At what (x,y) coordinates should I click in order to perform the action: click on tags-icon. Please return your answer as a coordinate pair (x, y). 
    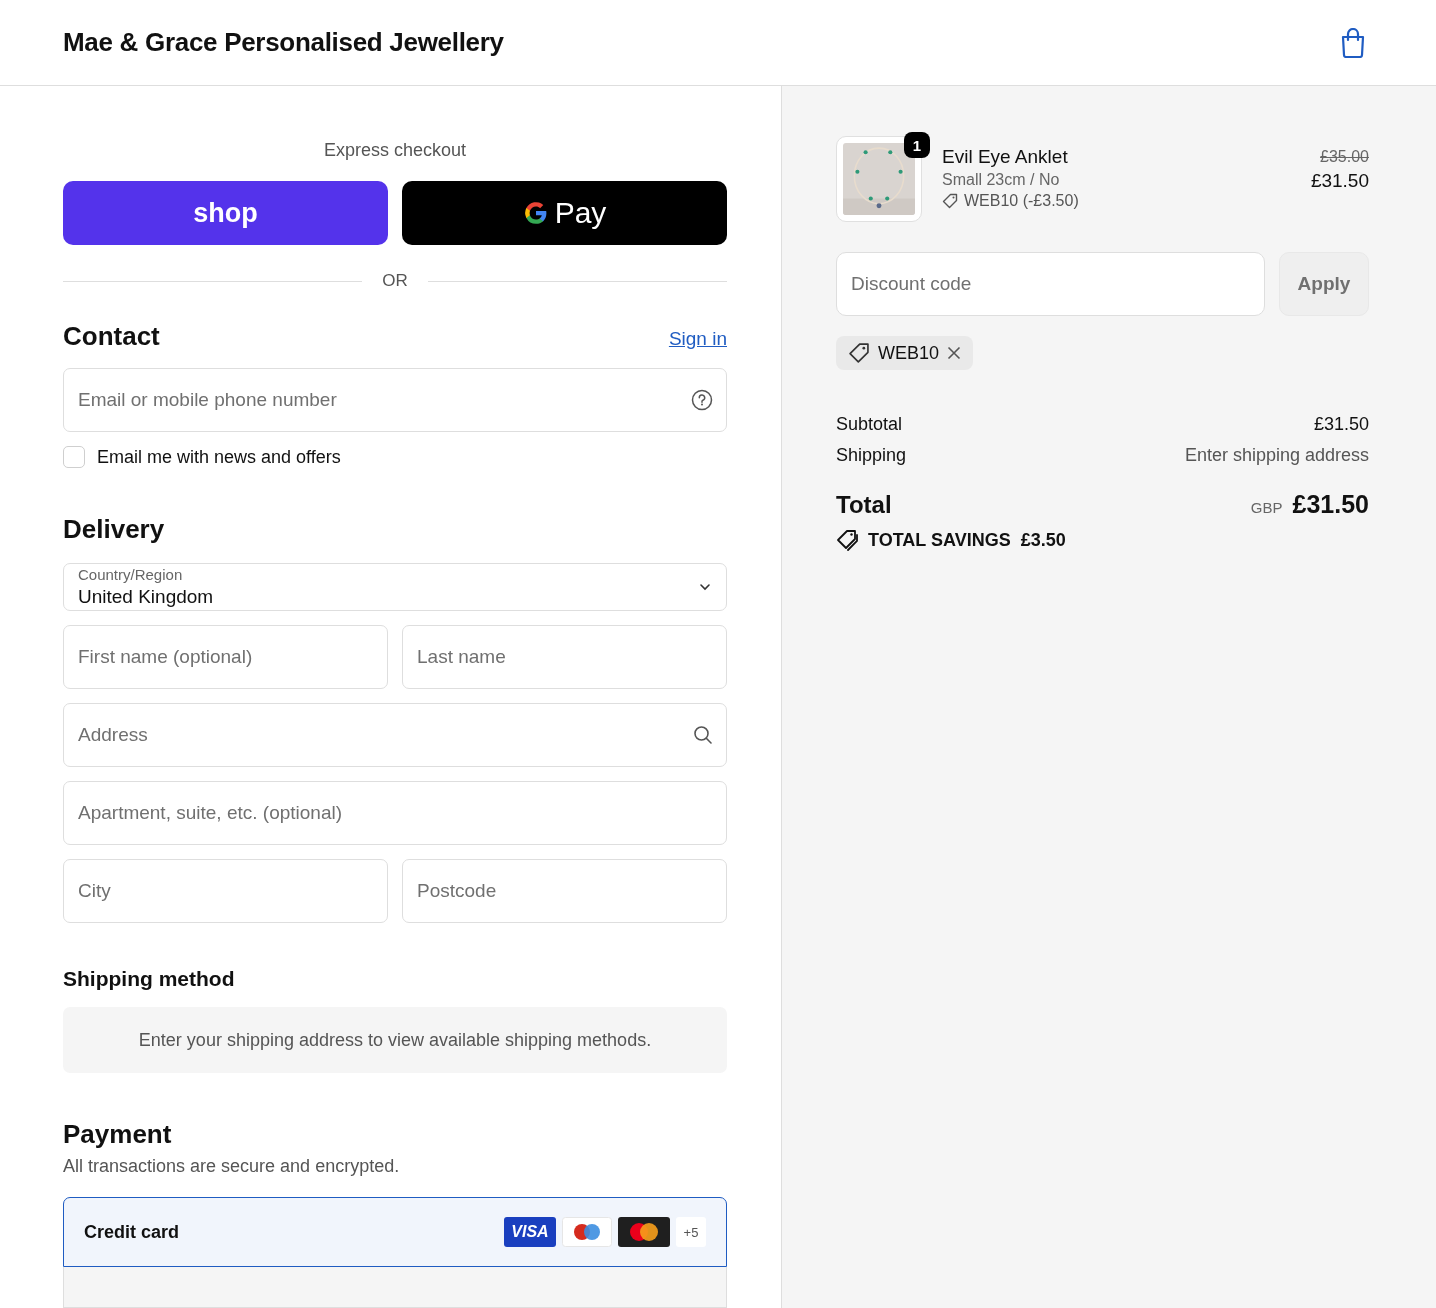
    Looking at the image, I should click on (848, 540).